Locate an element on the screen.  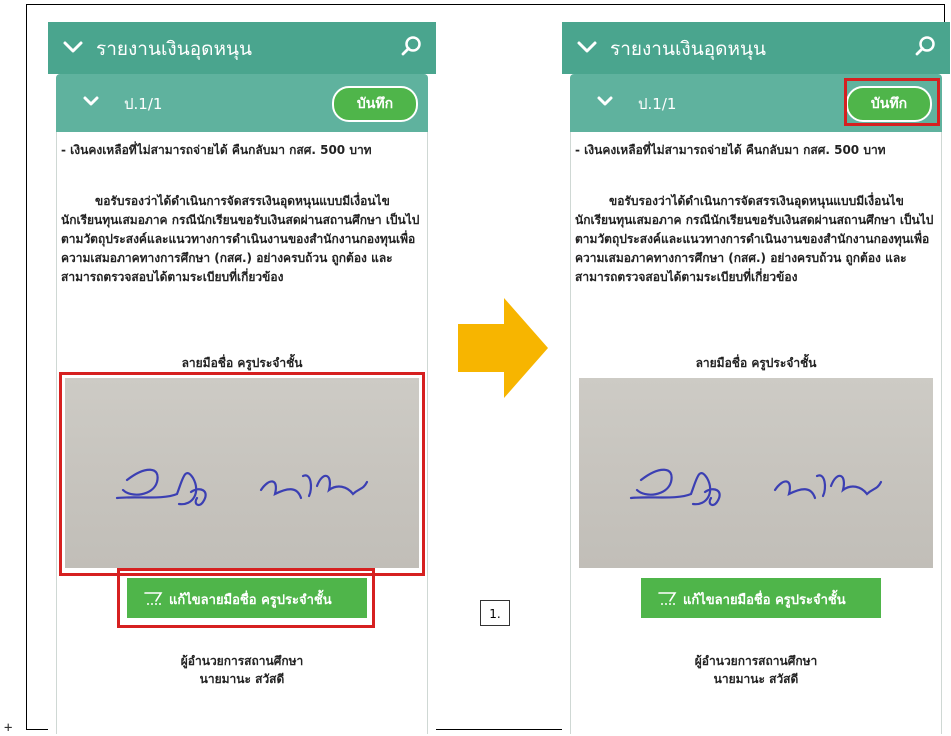
save-button: บันทึก is located at coordinates (375, 104).